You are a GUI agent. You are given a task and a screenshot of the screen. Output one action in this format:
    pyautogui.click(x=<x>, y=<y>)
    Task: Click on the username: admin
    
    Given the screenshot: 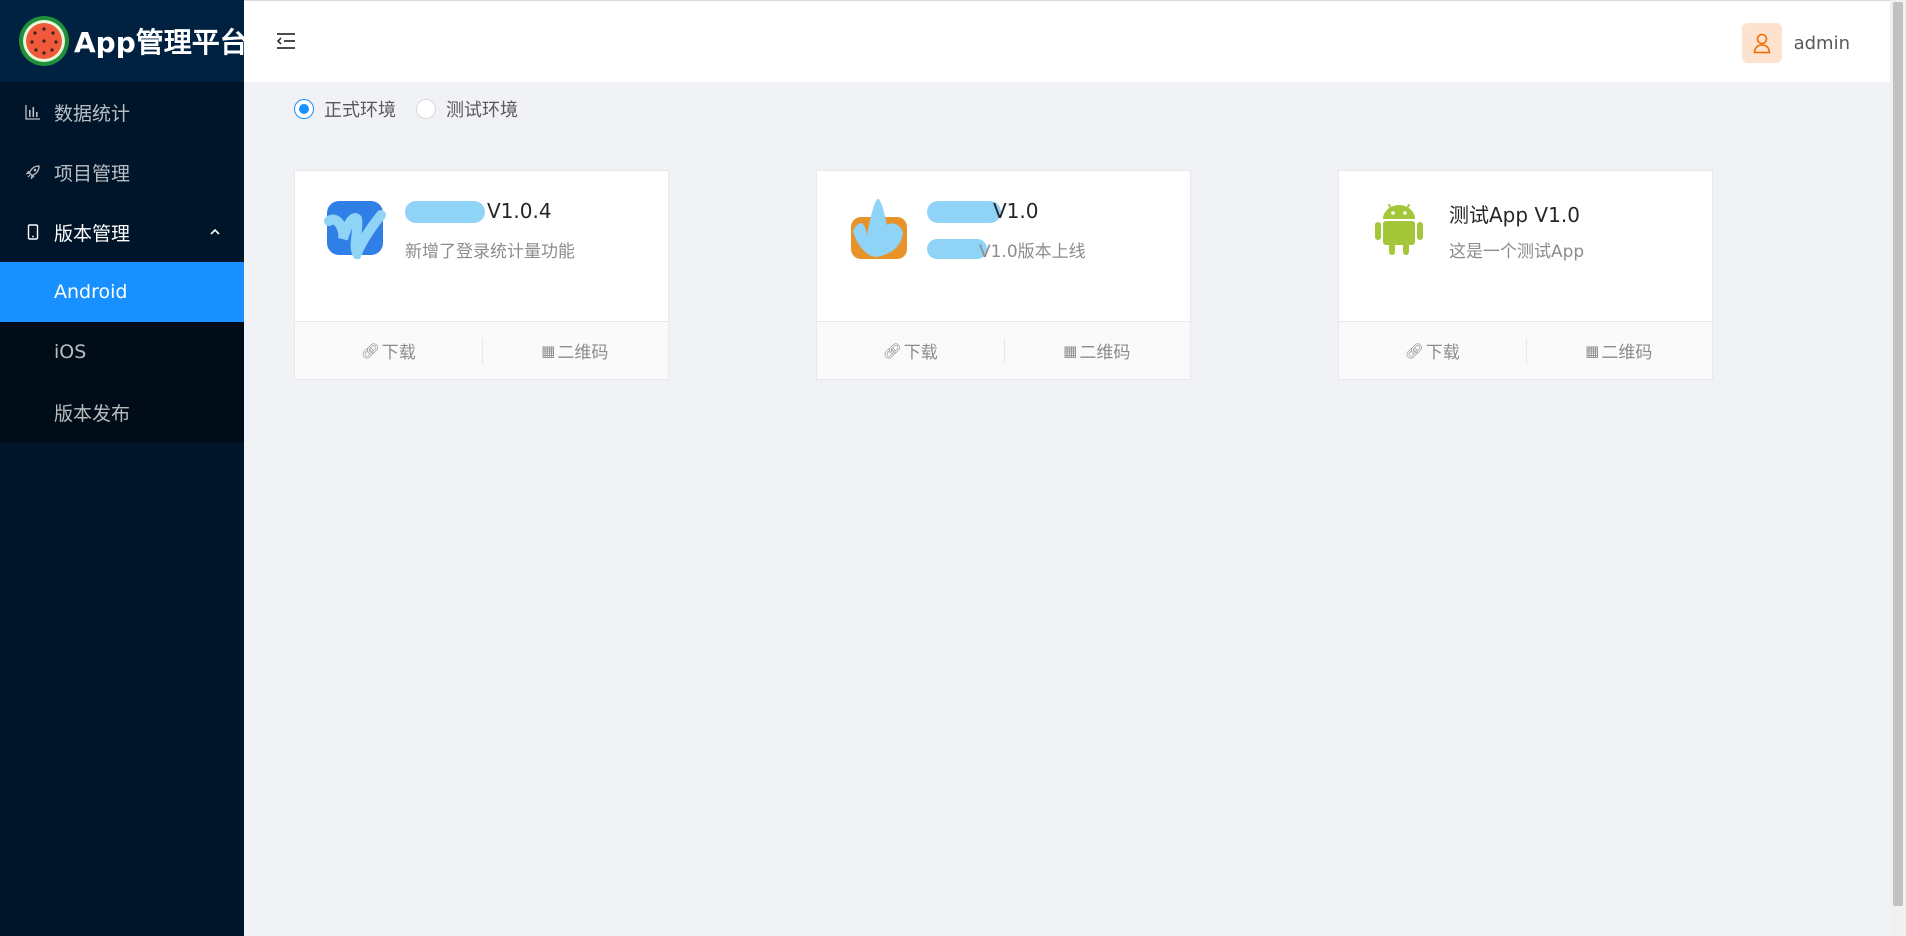 What is the action you would take?
    pyautogui.click(x=1821, y=43)
    